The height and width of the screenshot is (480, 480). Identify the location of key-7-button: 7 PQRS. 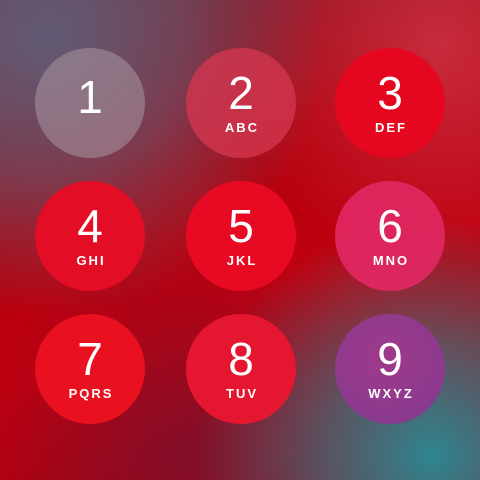
(90, 369).